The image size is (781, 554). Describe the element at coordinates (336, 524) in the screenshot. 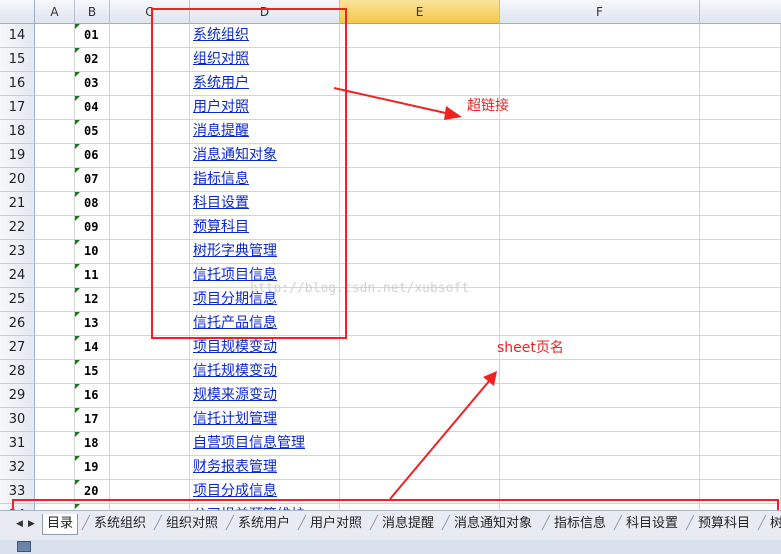

I see `sheet-tab: 用户对照` at that location.